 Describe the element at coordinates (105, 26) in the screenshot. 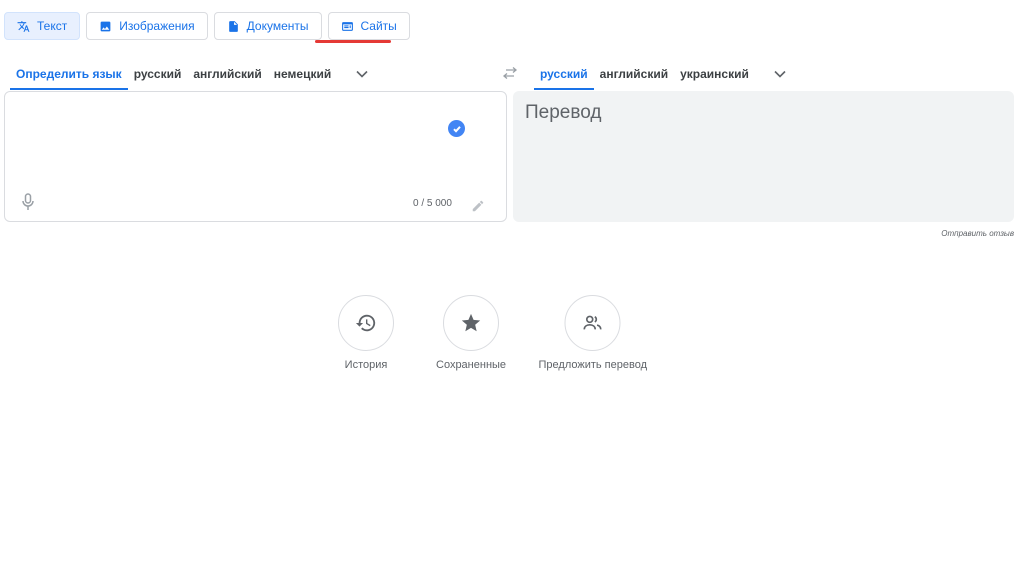

I see `image-icon` at that location.